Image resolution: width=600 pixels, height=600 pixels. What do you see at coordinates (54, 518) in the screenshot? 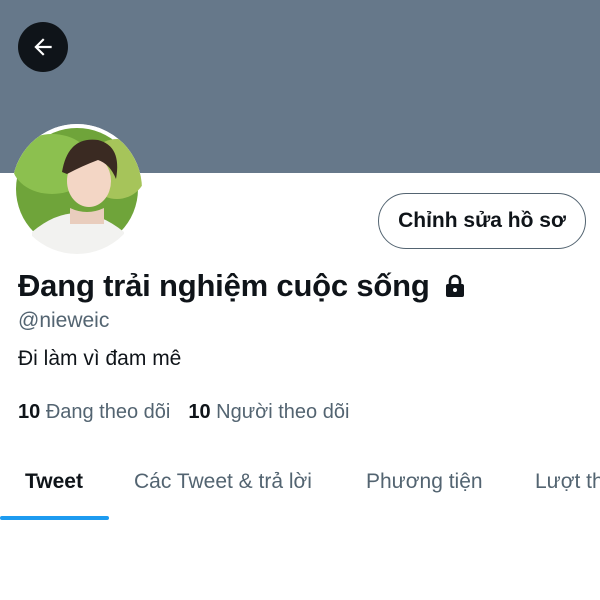
I see `active-tab-indicator` at bounding box center [54, 518].